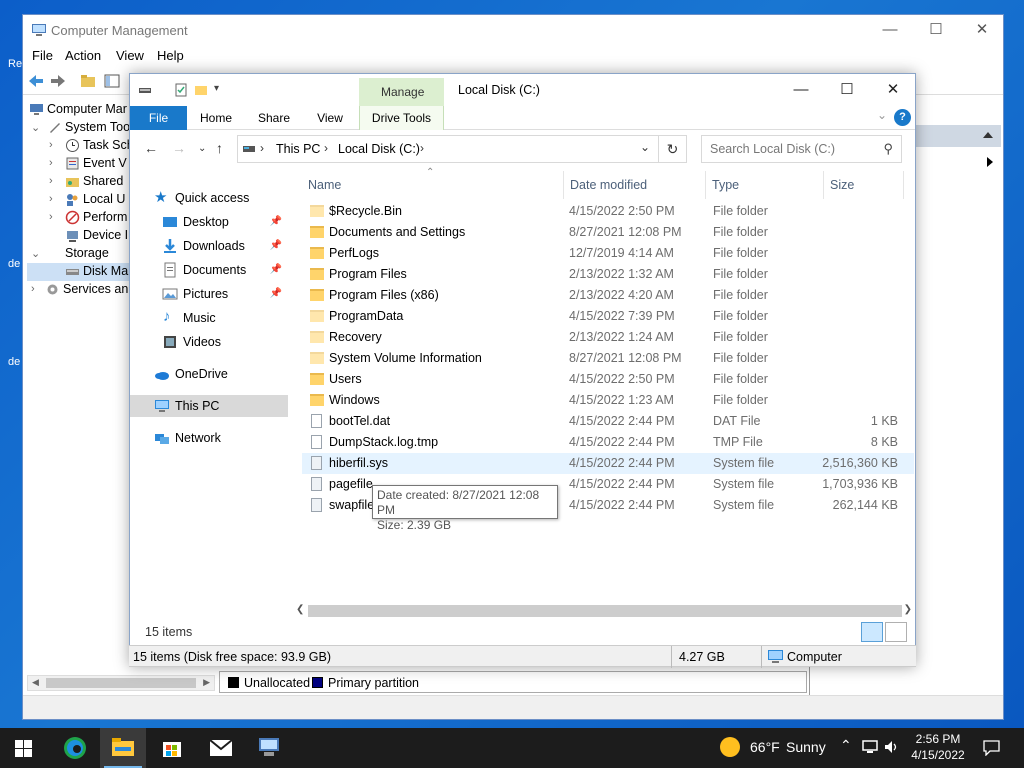 The image size is (1024, 768). I want to click on clock: 2:56 PM 4/15/2022, so click(938, 747).